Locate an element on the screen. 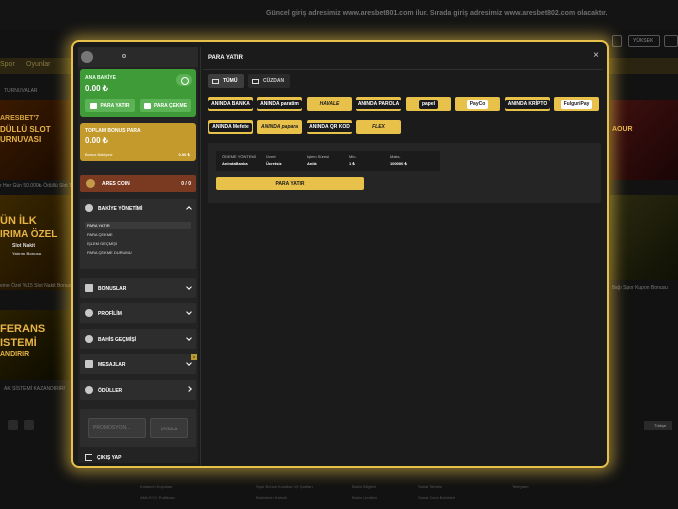  trophy-icon is located at coordinates (89, 390).